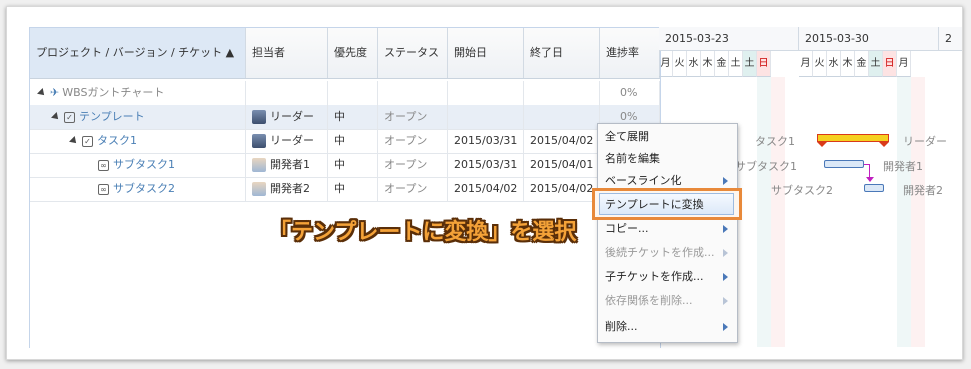 This screenshot has width=971, height=369. Describe the element at coordinates (287, 53) in the screenshot. I see `column-header-assignee: 担当者` at that location.